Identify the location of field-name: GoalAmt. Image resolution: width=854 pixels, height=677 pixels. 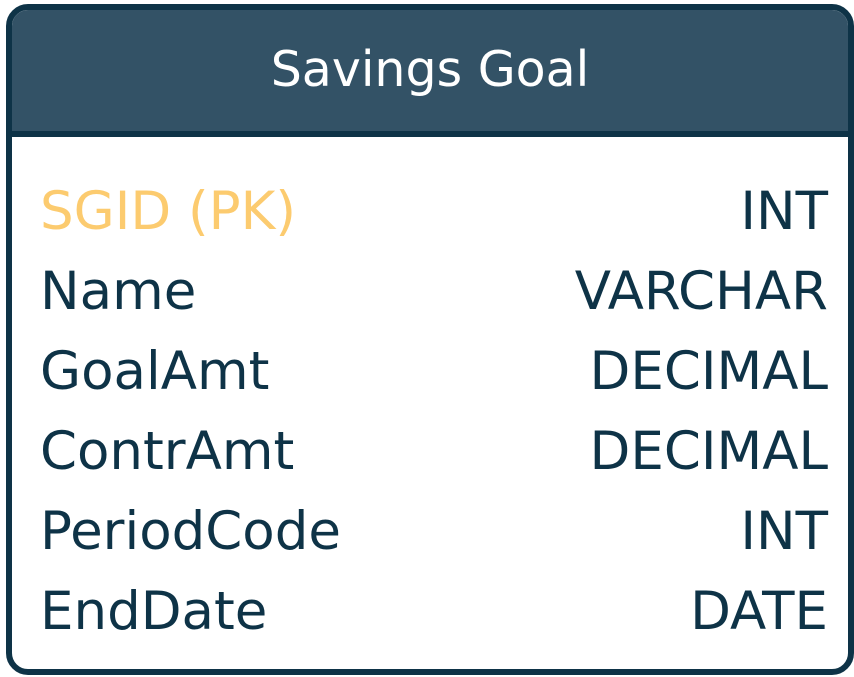
(155, 371).